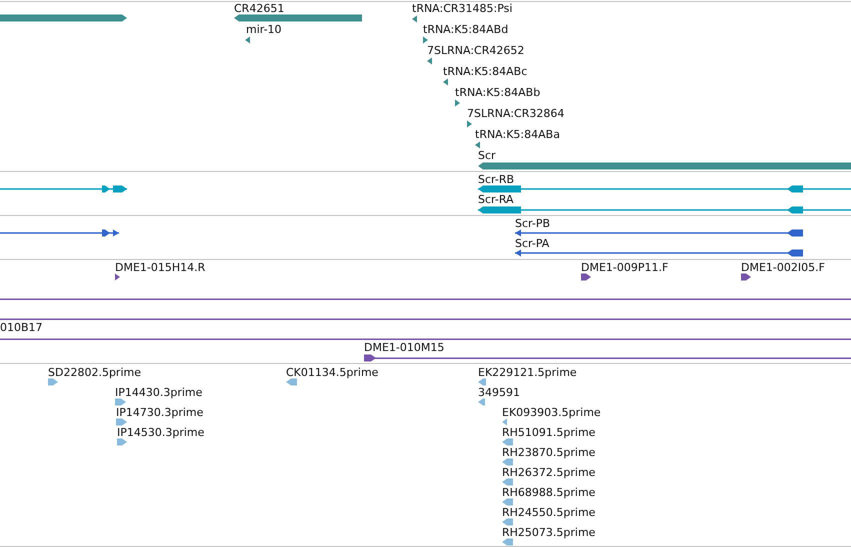 The width and height of the screenshot is (851, 547). I want to click on feature-label: mir-10, so click(264, 29).